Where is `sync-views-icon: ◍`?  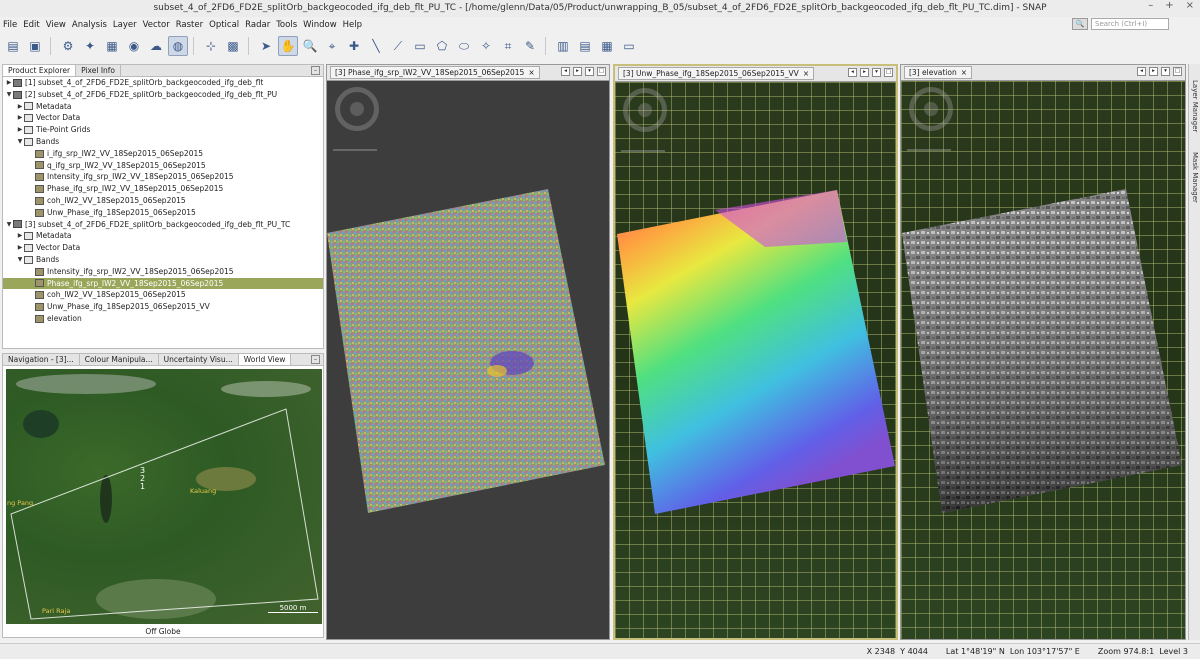 sync-views-icon: ◍ is located at coordinates (178, 46).